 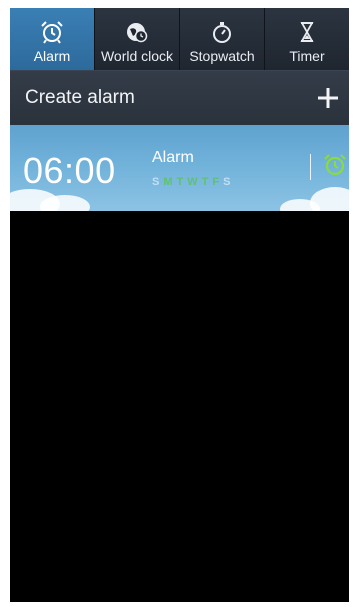 What do you see at coordinates (69, 170) in the screenshot?
I see `alarm-time: 06:00` at bounding box center [69, 170].